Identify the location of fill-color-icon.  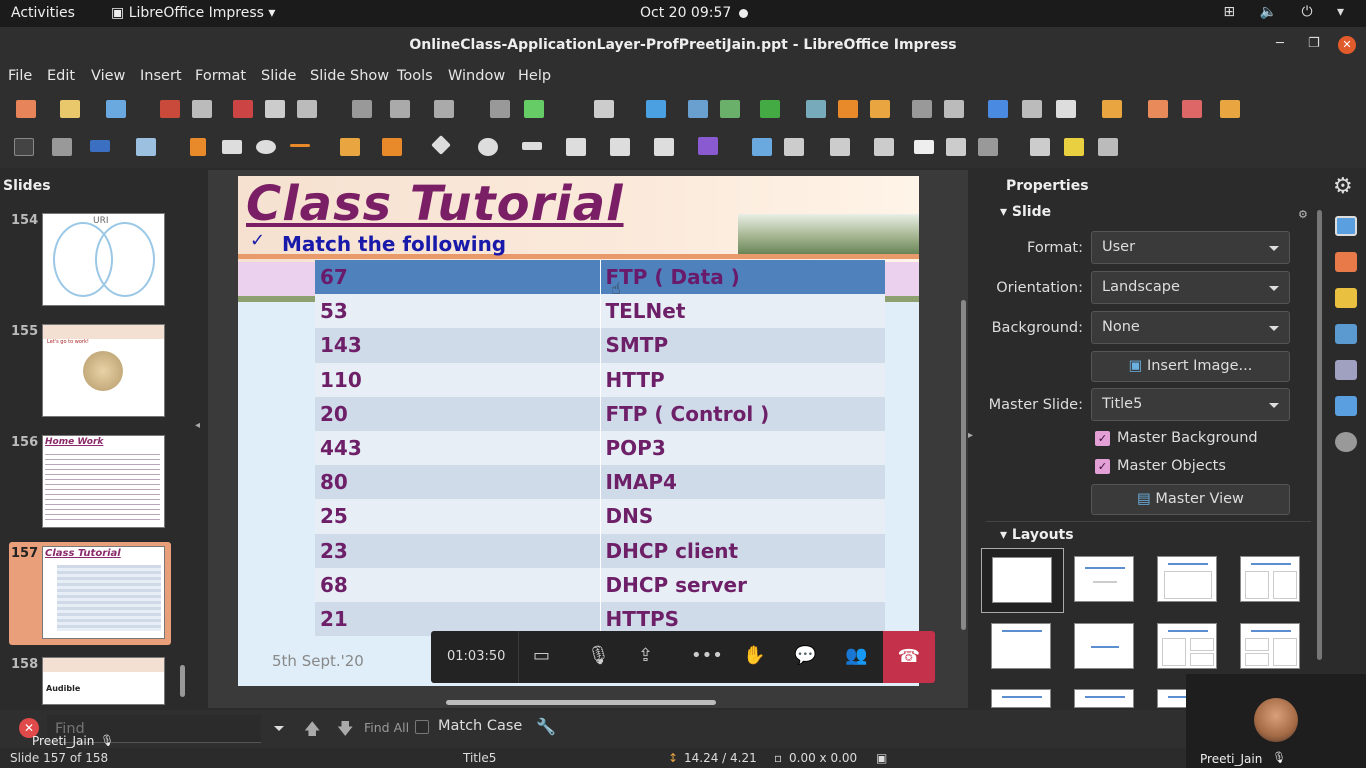
(146, 147).